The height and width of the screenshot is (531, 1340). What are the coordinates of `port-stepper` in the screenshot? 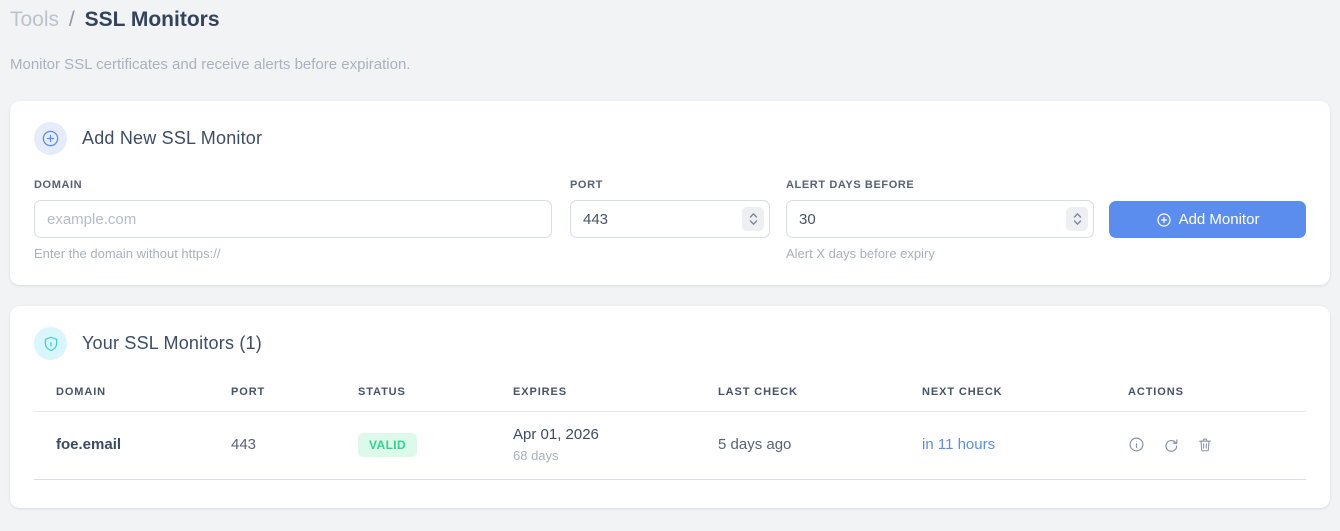 It's located at (753, 219).